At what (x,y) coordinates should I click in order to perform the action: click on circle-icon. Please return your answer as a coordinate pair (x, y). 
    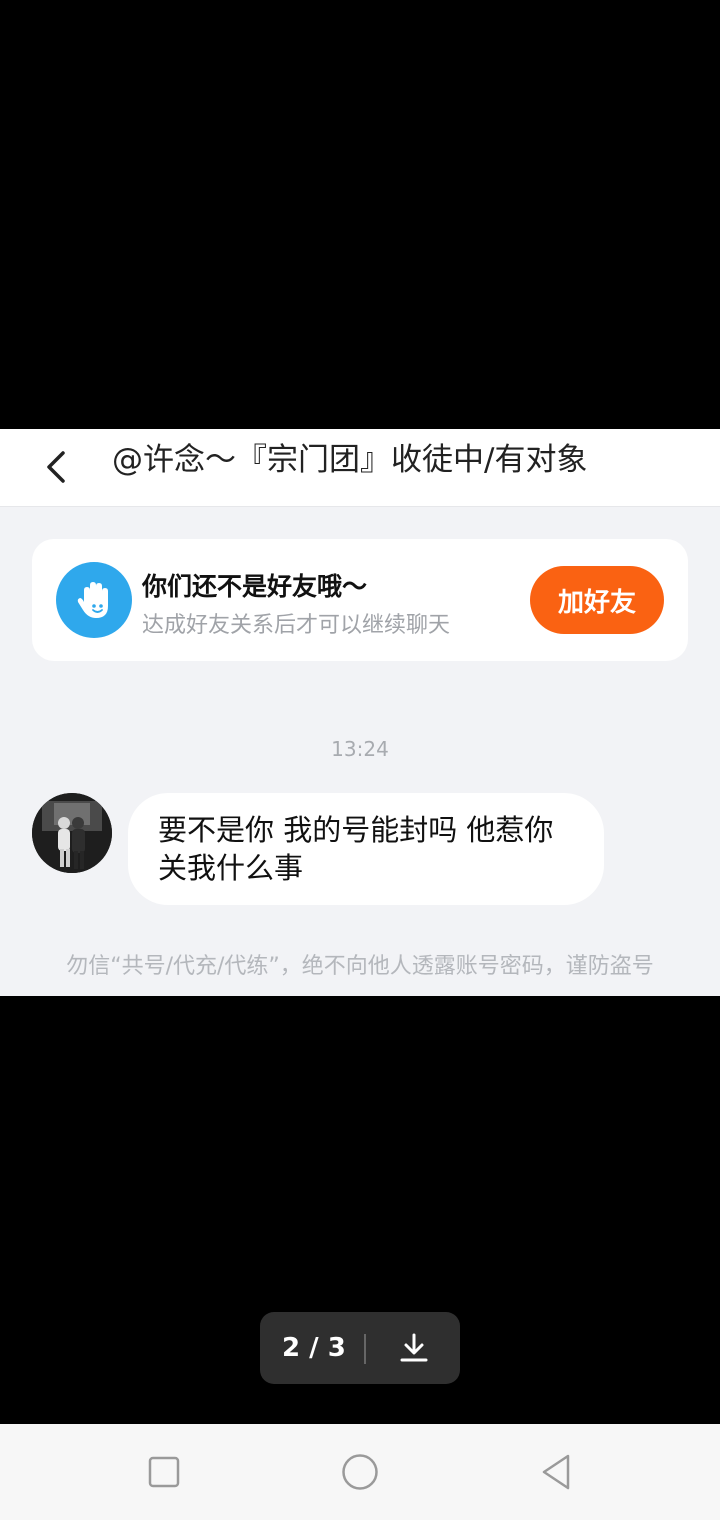
    Looking at the image, I should click on (360, 1472).